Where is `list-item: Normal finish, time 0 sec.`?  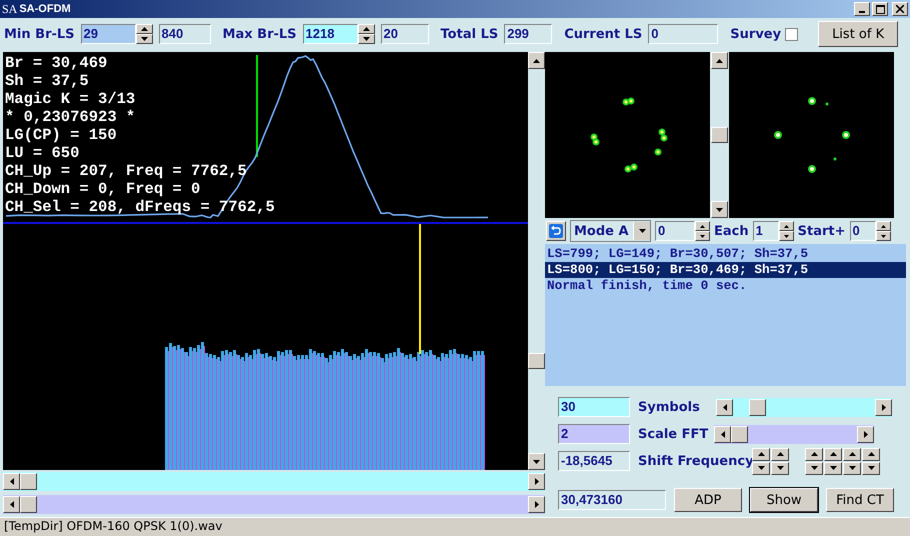 list-item: Normal finish, time 0 sec. is located at coordinates (725, 286).